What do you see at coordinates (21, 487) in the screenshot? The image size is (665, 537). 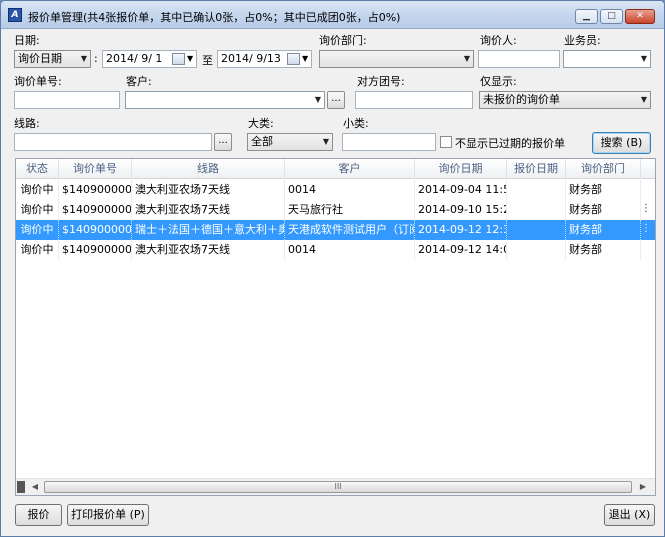 I see `scroll-marker` at bounding box center [21, 487].